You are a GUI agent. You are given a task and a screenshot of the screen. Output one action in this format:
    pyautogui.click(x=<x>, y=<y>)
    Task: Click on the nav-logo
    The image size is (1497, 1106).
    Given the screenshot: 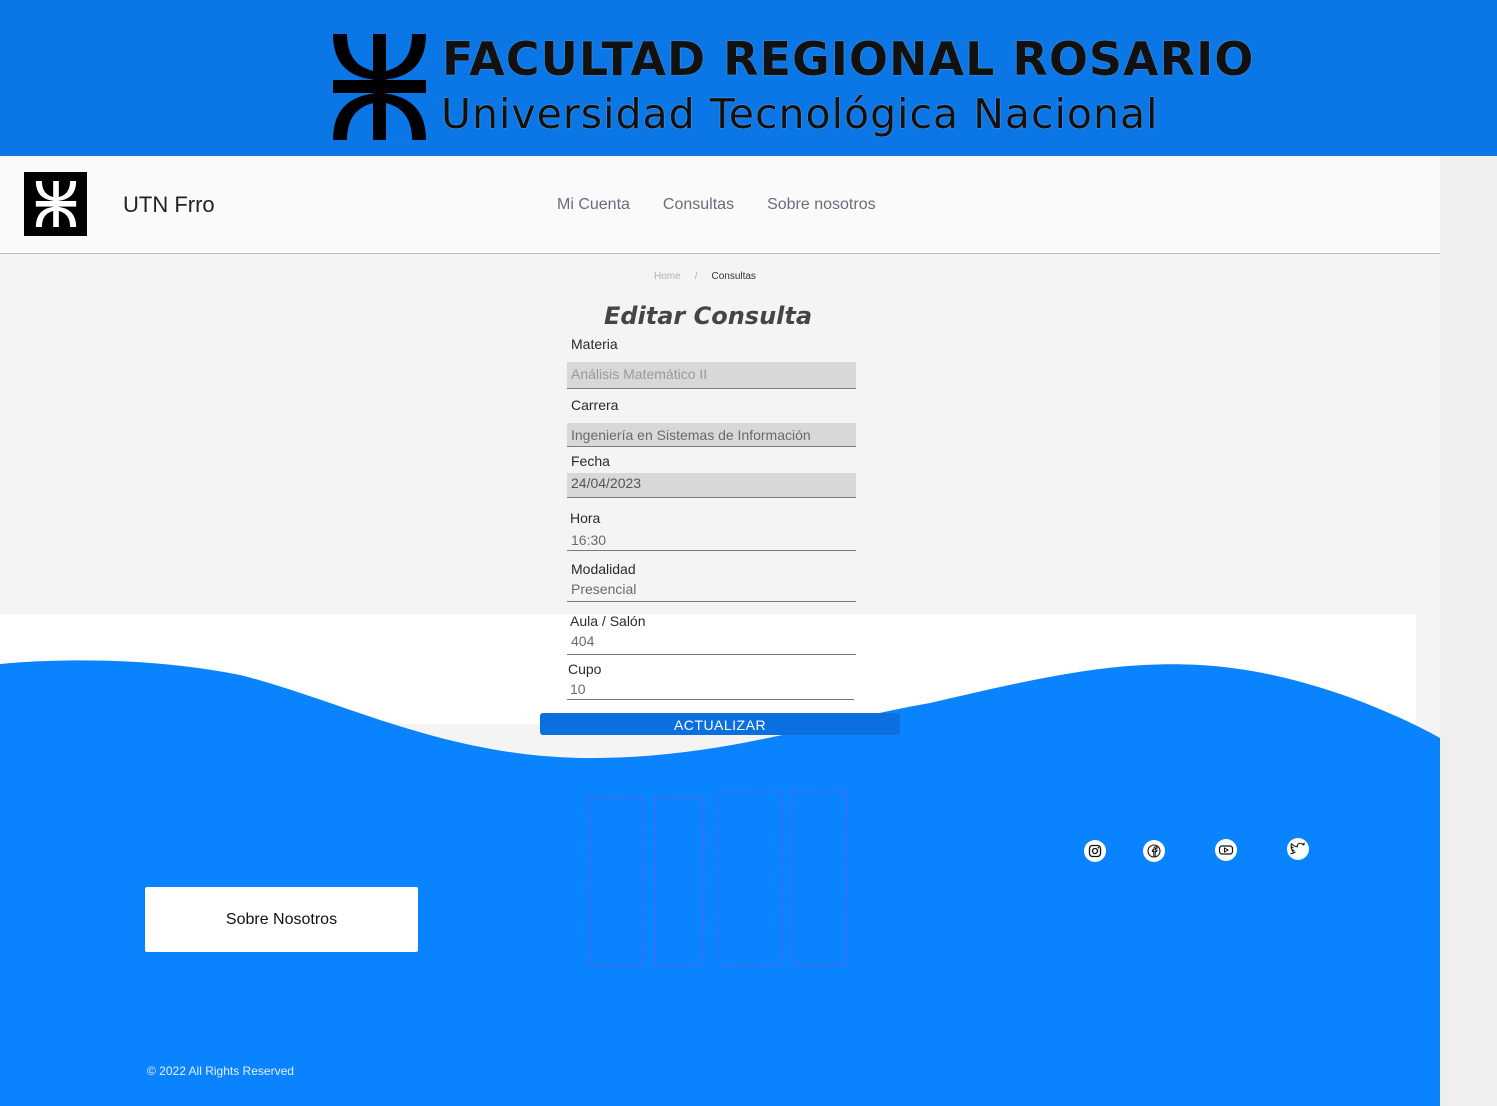 What is the action you would take?
    pyautogui.click(x=55, y=204)
    